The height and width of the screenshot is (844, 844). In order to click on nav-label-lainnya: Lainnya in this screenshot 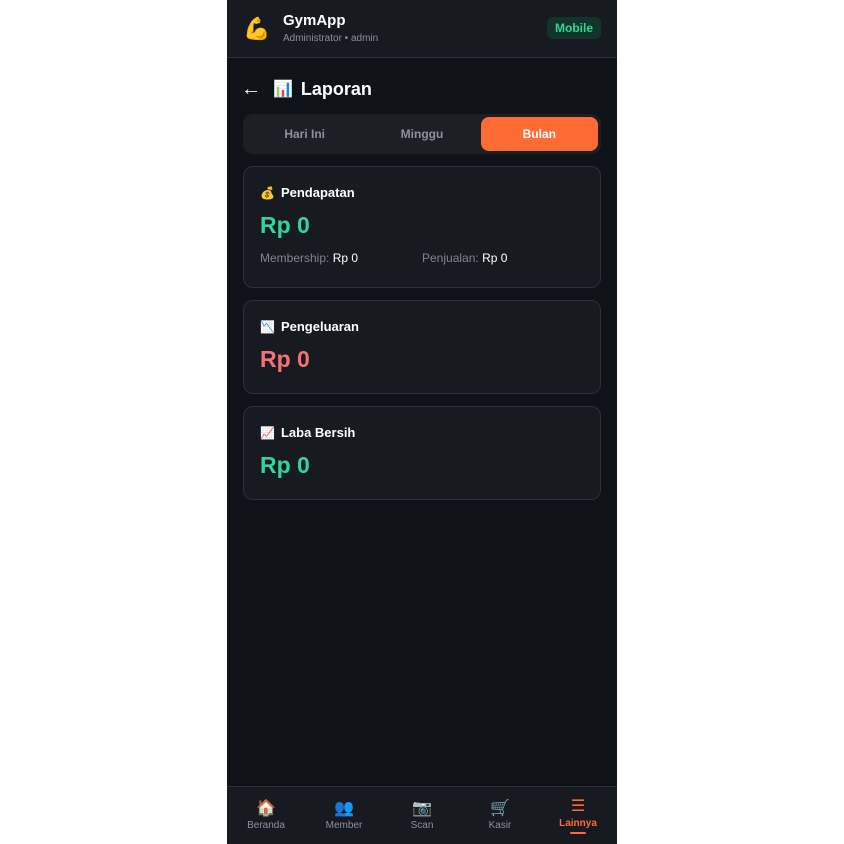, I will do `click(578, 823)`.